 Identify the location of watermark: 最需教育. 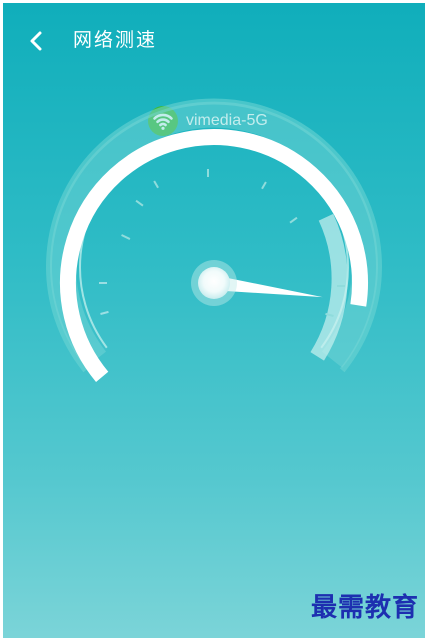
(364, 608).